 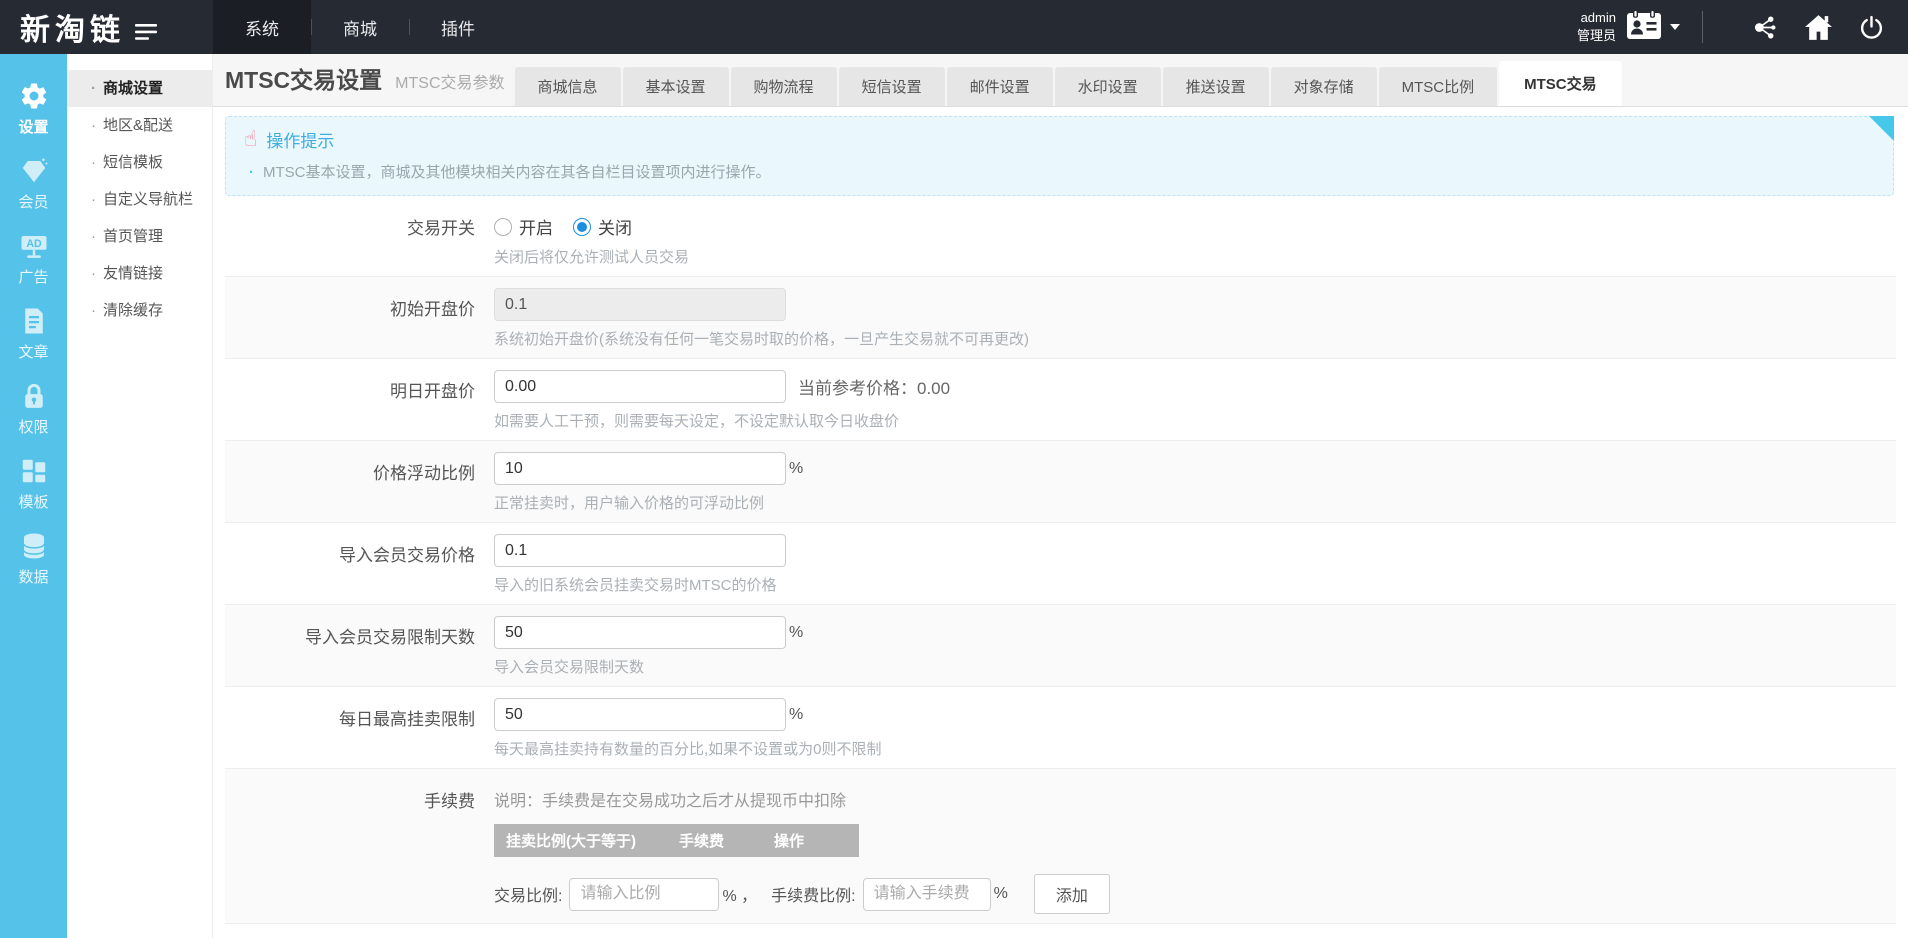 I want to click on user-info: admin 管理员, so click(x=1596, y=26).